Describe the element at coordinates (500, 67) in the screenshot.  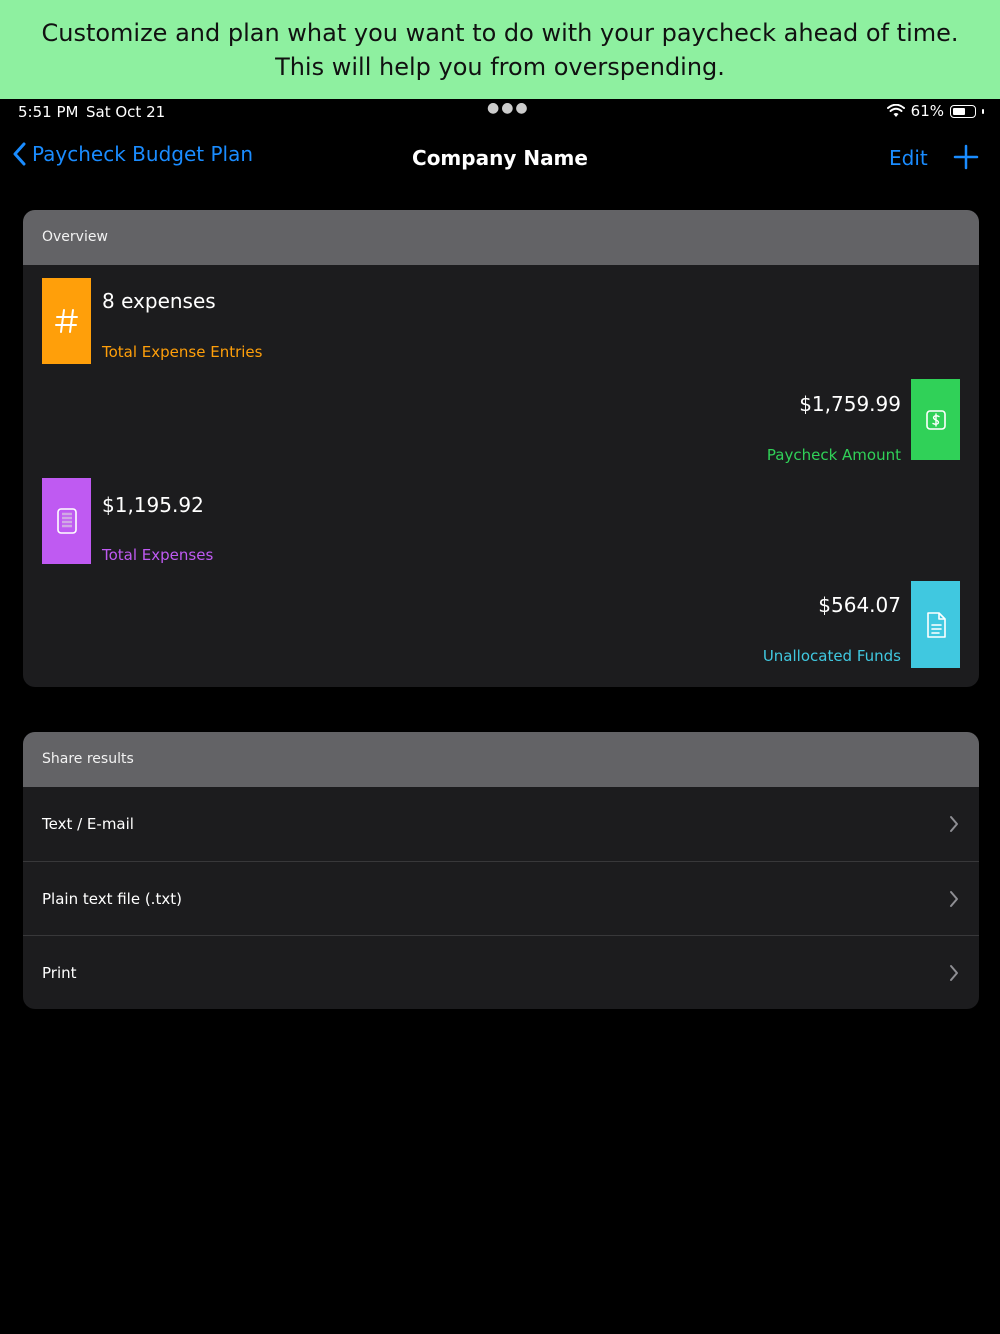
I see `banner-line-2: This will help you from overspending.` at that location.